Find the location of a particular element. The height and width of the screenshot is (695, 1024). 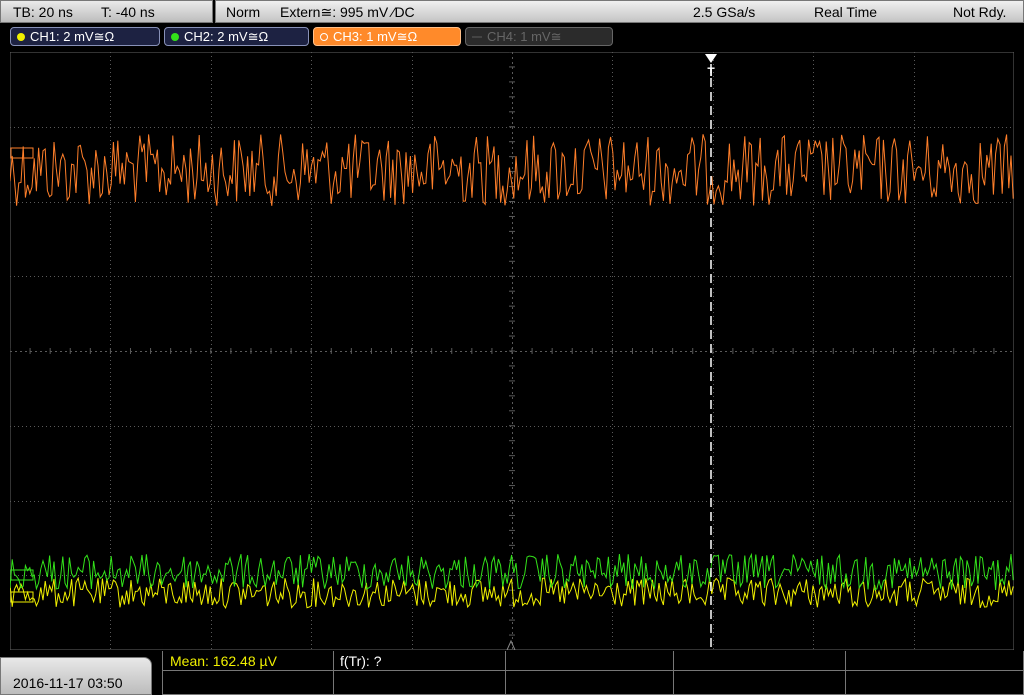

datetime-tab: 2016-11-17 03:50 is located at coordinates (76, 676).